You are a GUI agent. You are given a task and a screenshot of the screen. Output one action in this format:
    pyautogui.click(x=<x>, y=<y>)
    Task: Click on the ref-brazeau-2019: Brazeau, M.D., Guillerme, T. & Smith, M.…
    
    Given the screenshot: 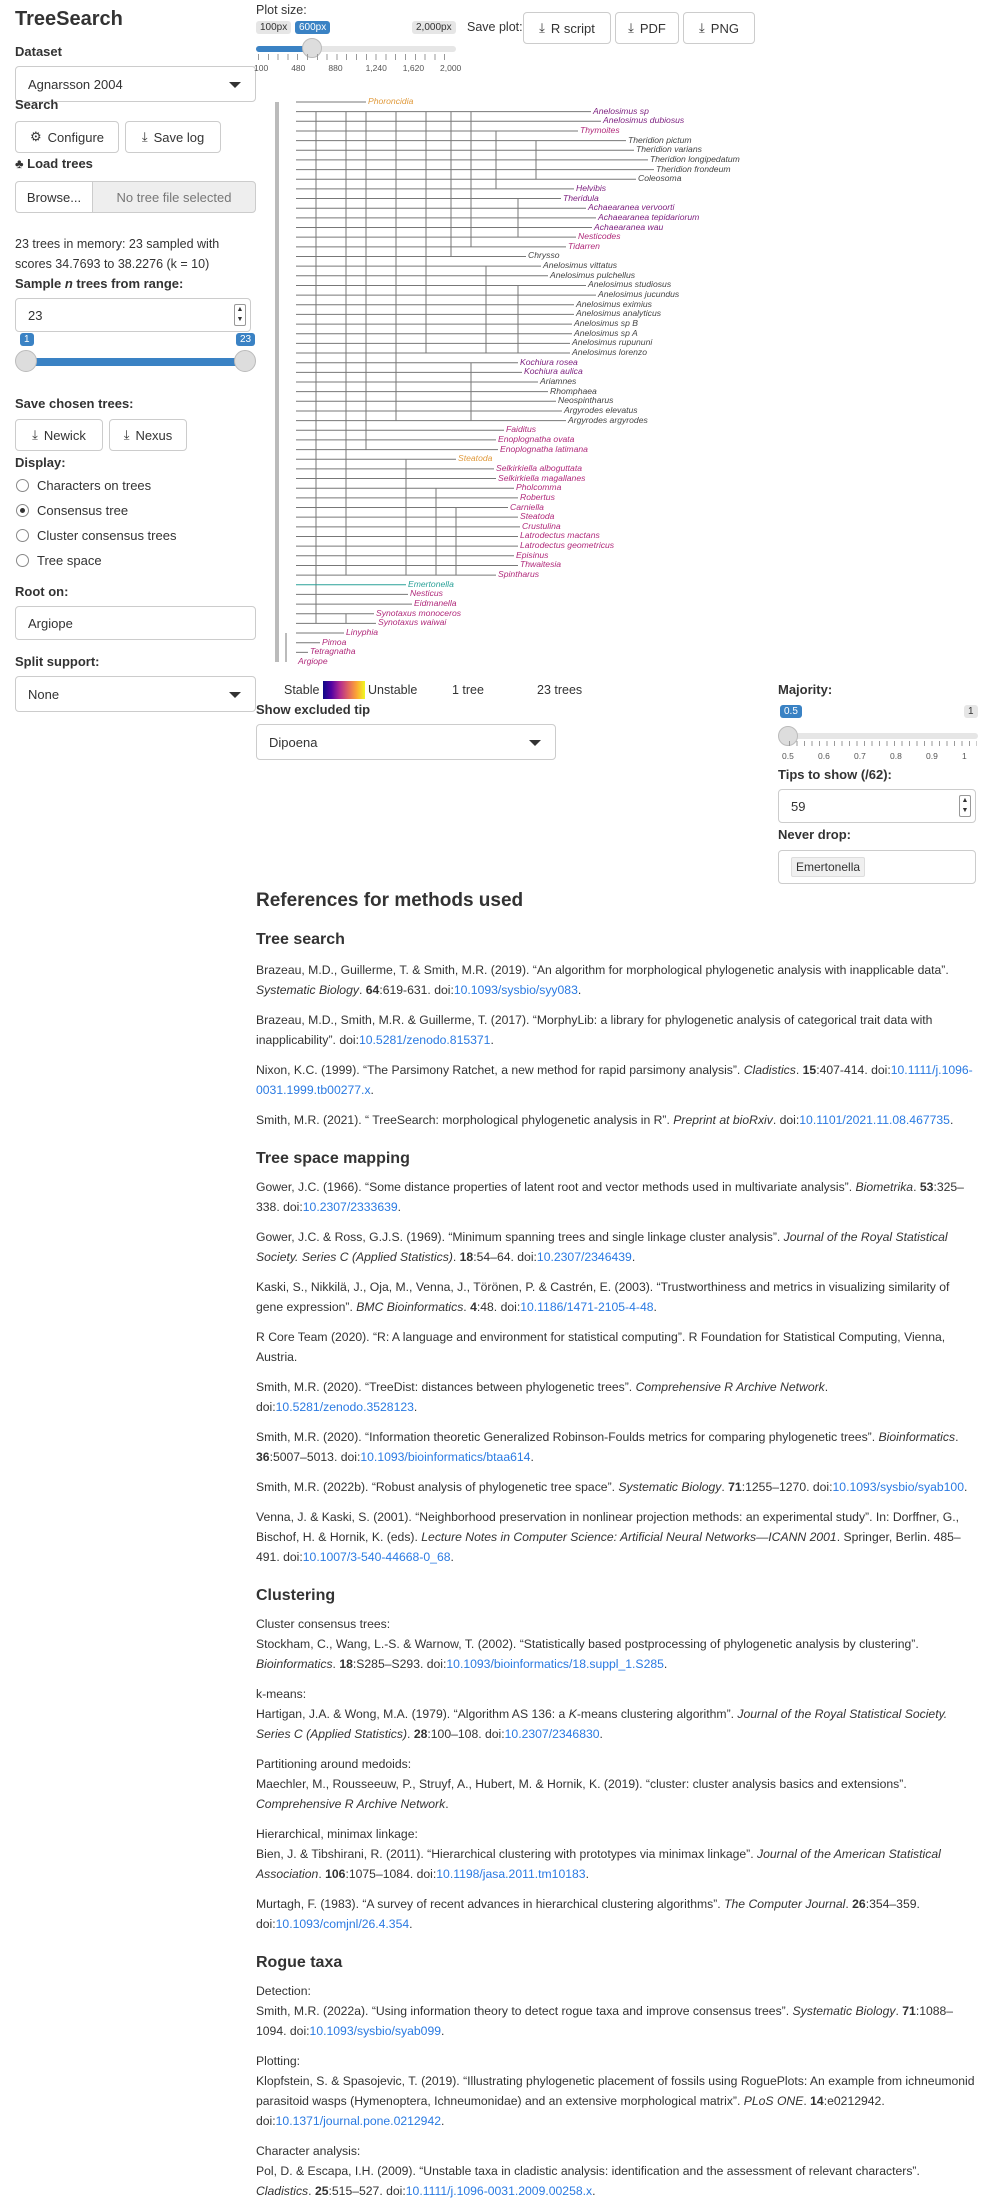 What is the action you would take?
    pyautogui.click(x=602, y=980)
    